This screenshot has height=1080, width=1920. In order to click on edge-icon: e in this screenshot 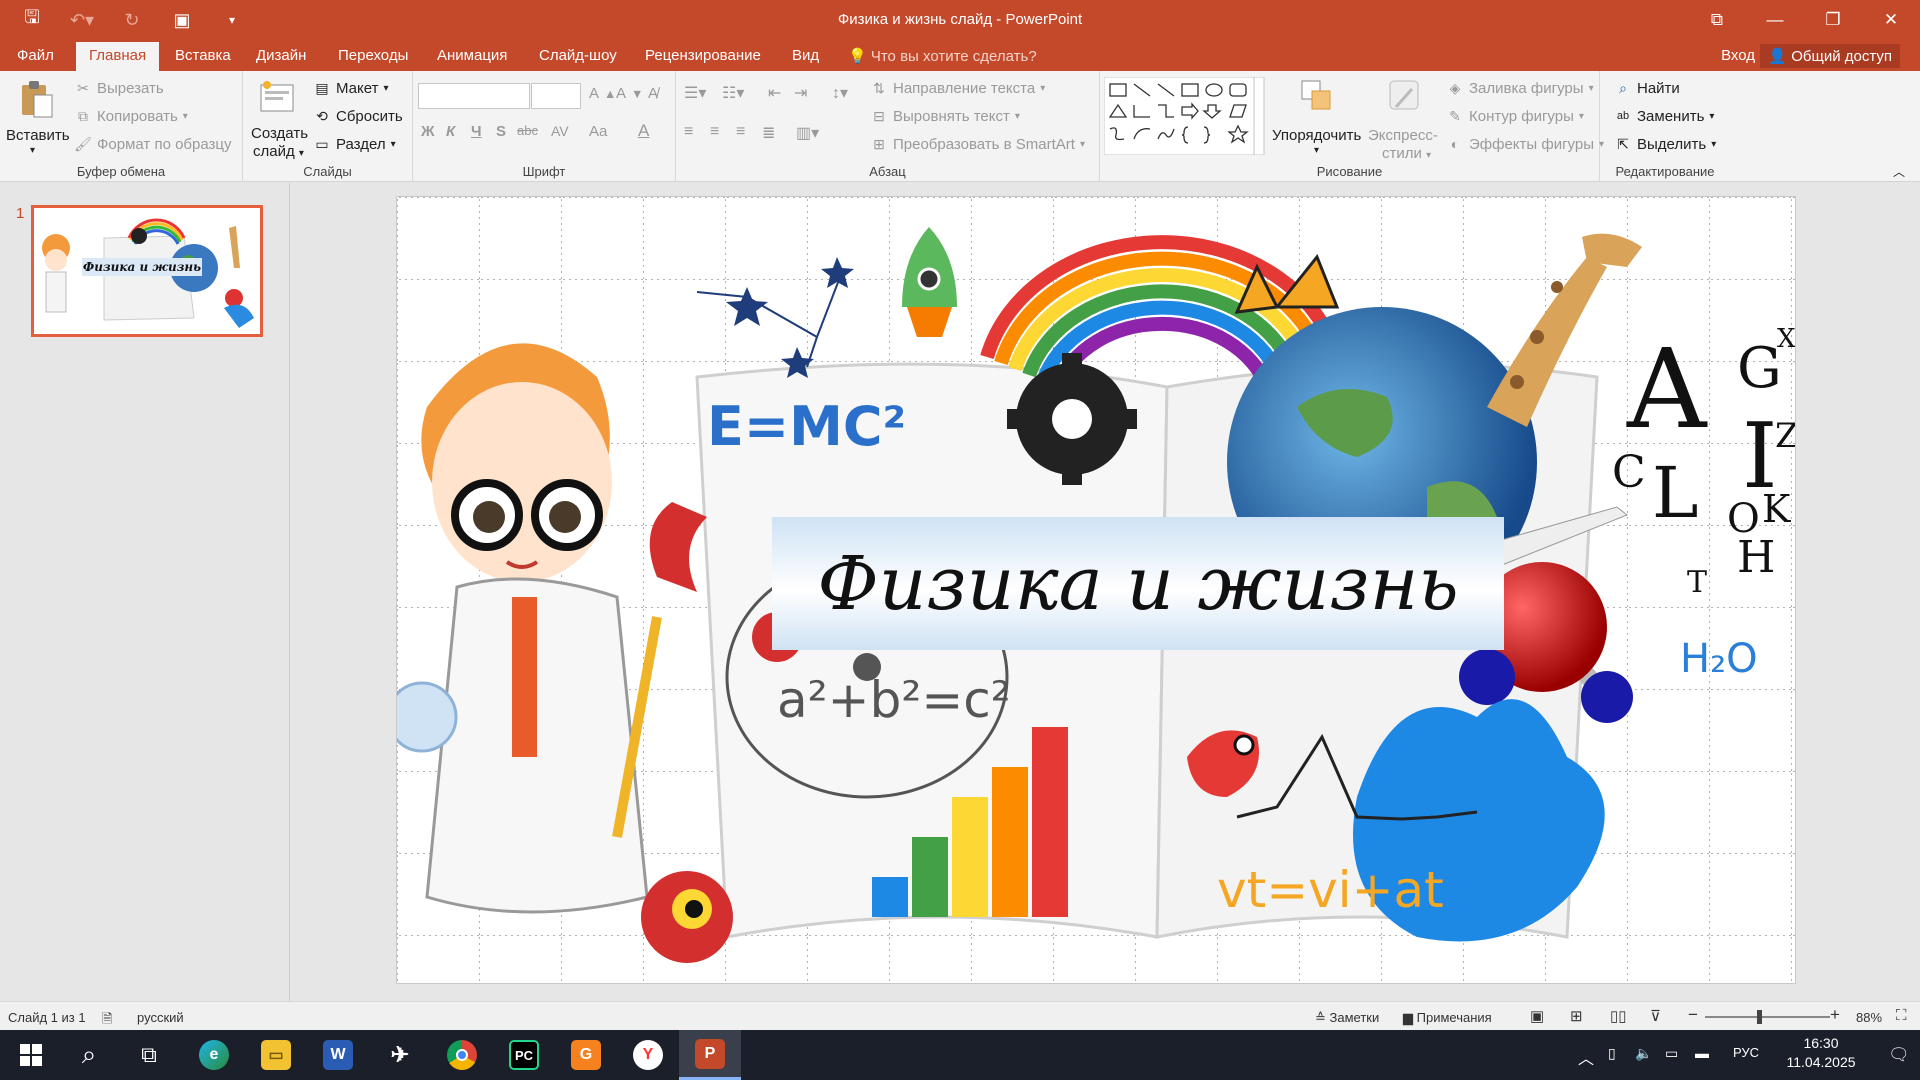, I will do `click(214, 1055)`.